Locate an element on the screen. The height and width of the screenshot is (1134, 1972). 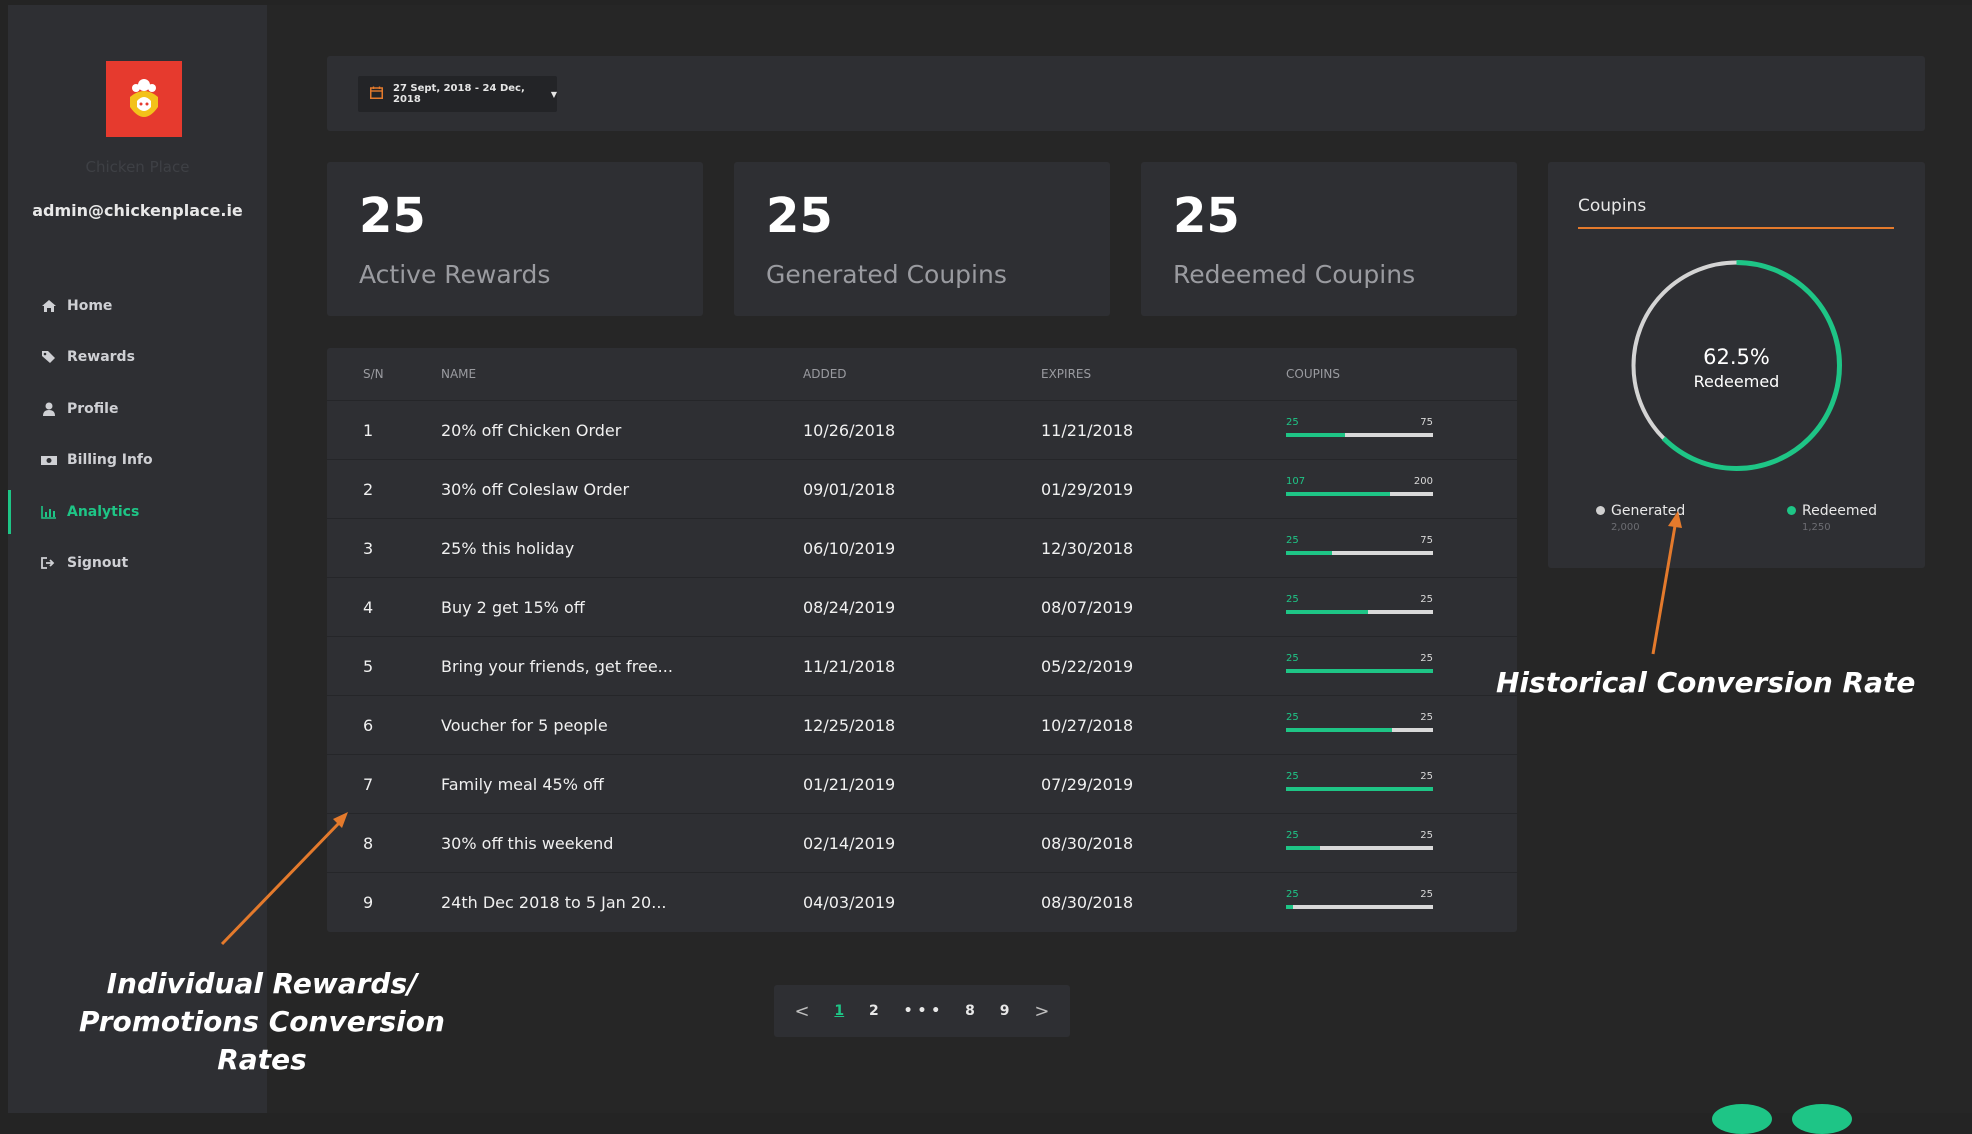
sidebar-item-profile: Profile is located at coordinates (137, 409).